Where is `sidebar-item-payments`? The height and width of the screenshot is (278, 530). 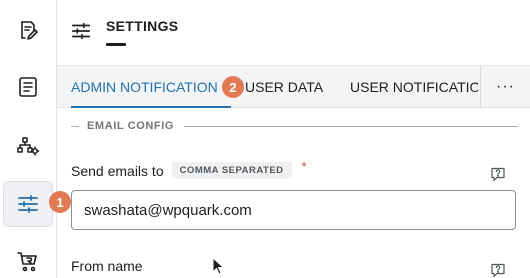
sidebar-item-payments is located at coordinates (28, 258).